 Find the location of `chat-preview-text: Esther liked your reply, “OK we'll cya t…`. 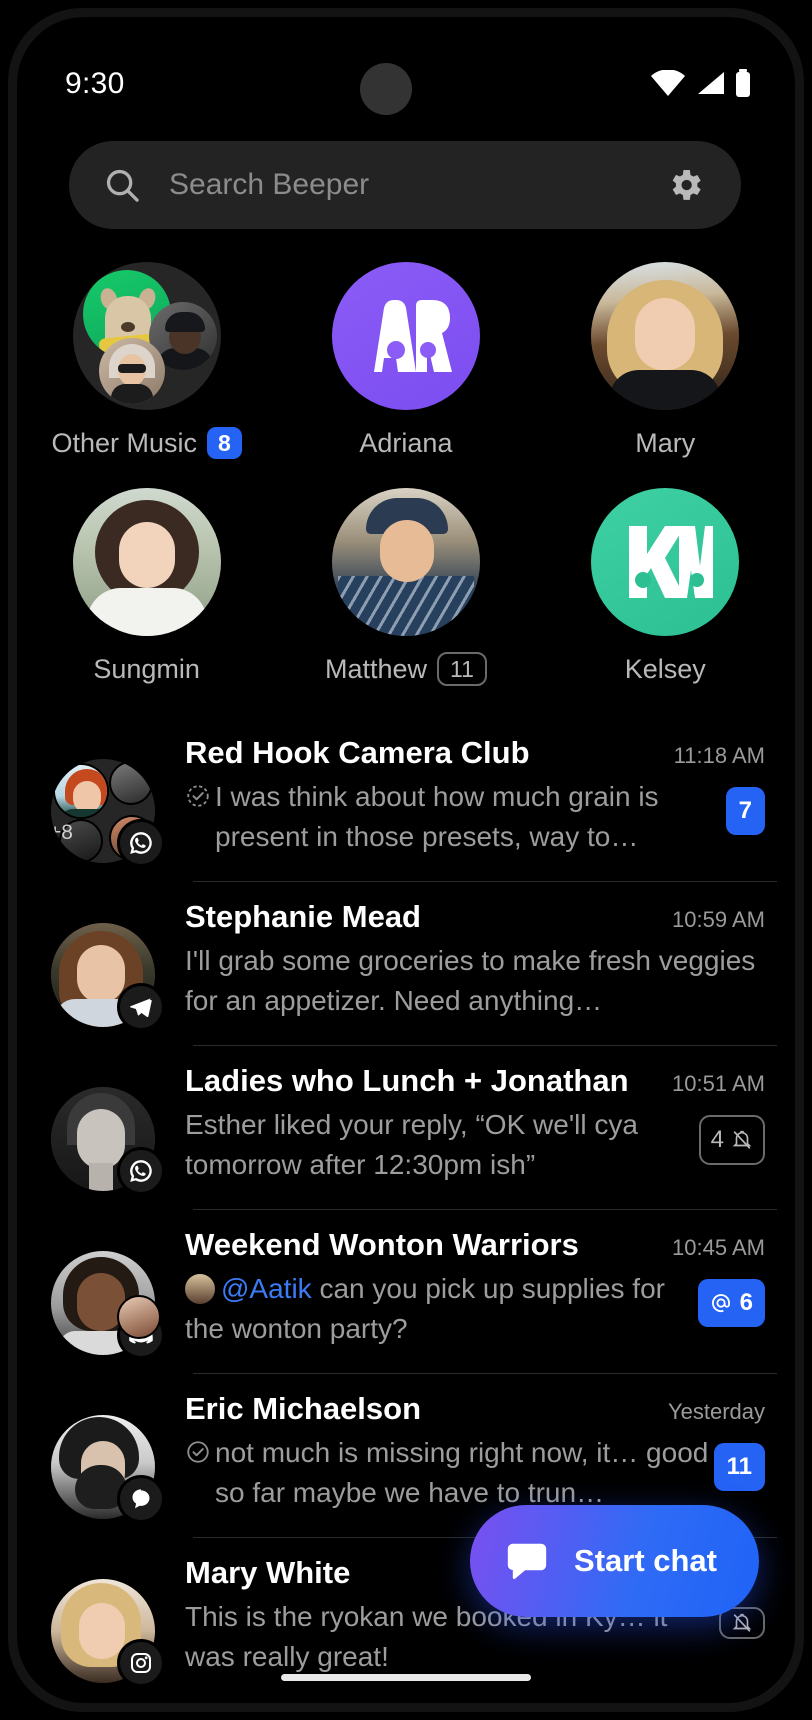

chat-preview-text: Esther liked your reply, “OK we'll cya t… is located at coordinates (411, 1144).